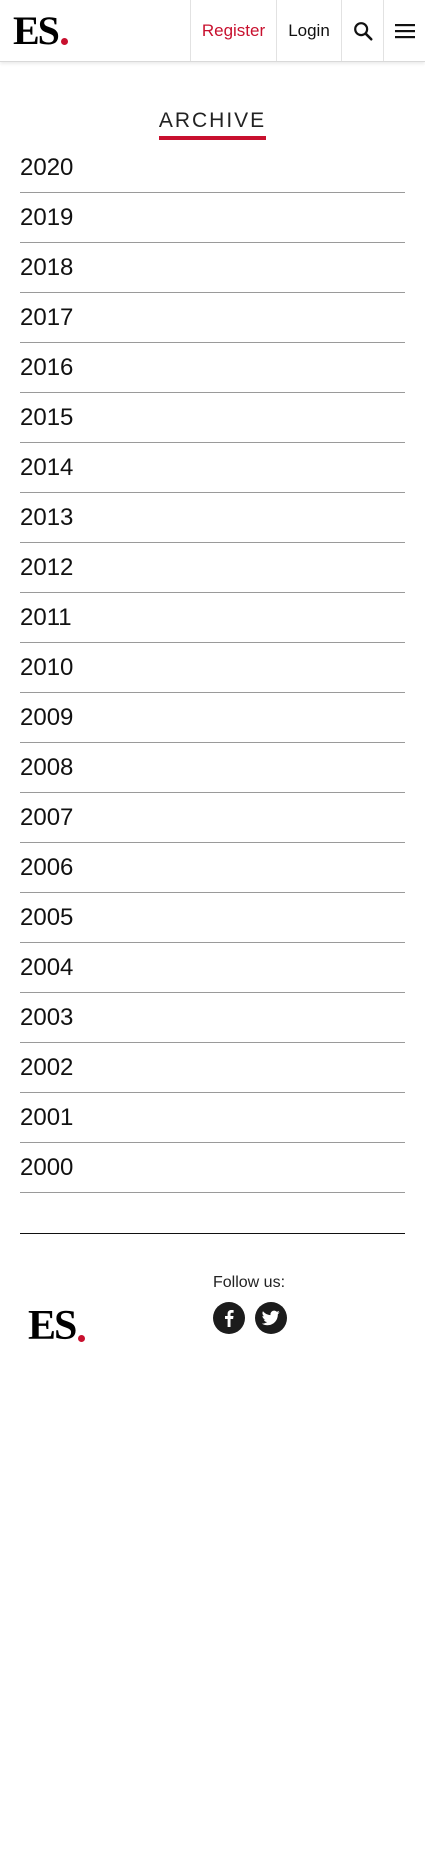  I want to click on hamburger-menu-icon, so click(404, 30).